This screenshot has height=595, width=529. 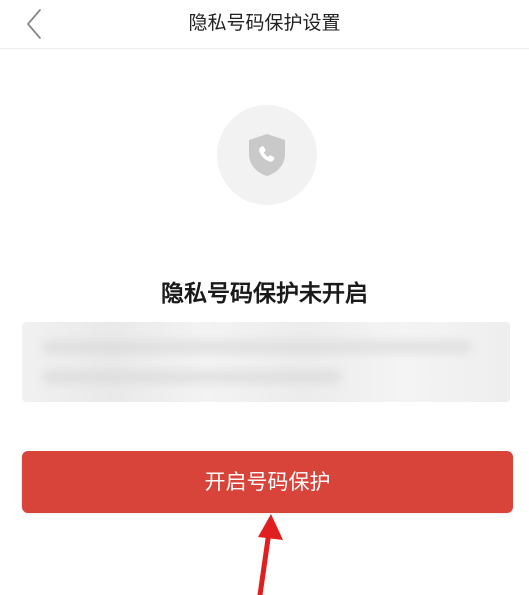 What do you see at coordinates (270, 554) in the screenshot?
I see `red-arrow-icon` at bounding box center [270, 554].